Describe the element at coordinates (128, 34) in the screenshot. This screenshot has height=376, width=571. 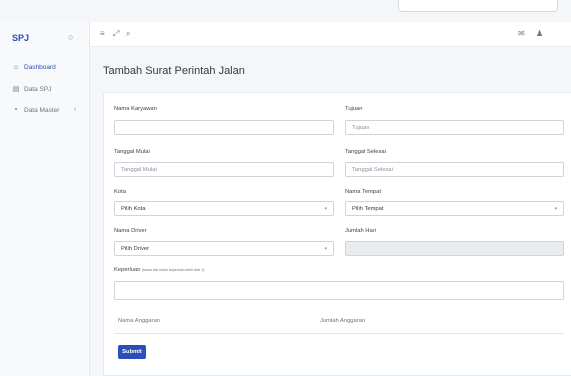
I see `search-icon: ⌕` at that location.